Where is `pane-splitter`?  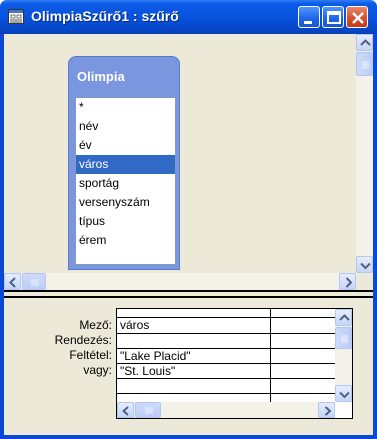 pane-splitter is located at coordinates (188, 294).